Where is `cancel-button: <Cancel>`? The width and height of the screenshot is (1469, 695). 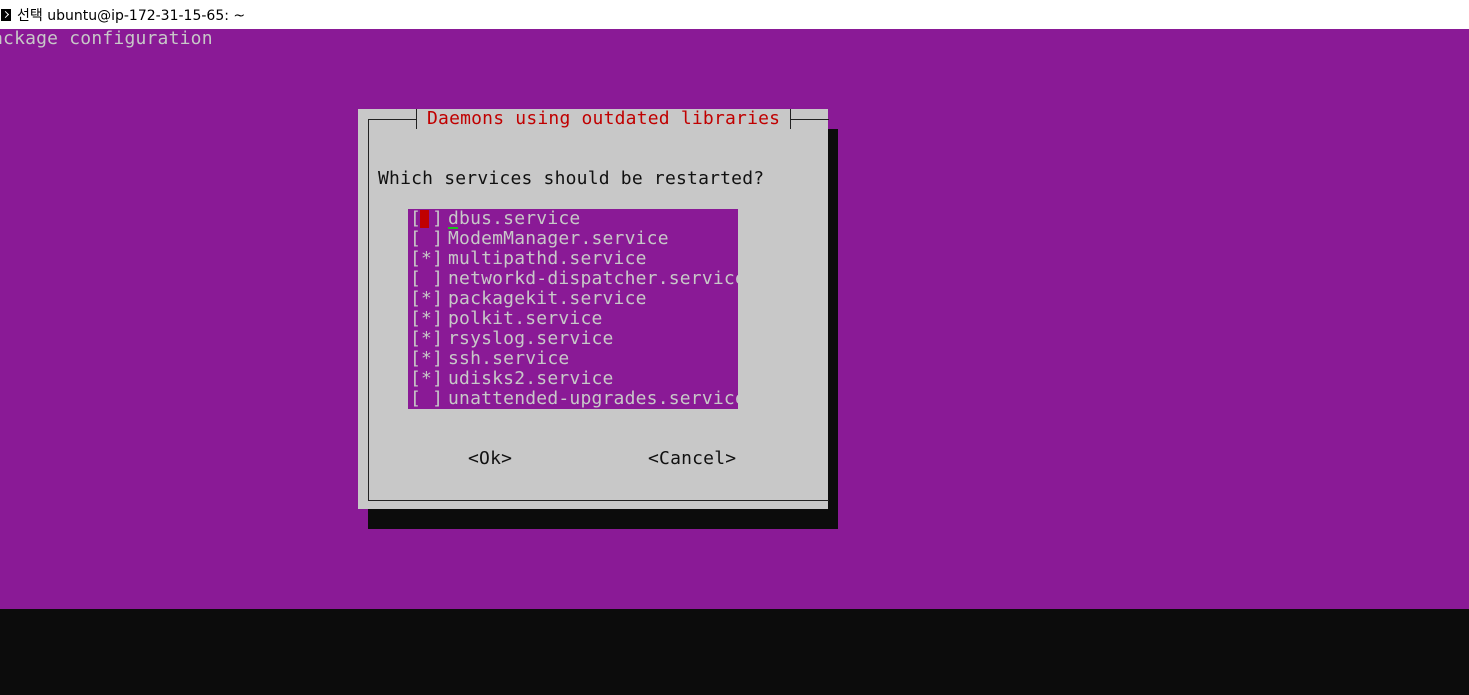 cancel-button: <Cancel> is located at coordinates (692, 459).